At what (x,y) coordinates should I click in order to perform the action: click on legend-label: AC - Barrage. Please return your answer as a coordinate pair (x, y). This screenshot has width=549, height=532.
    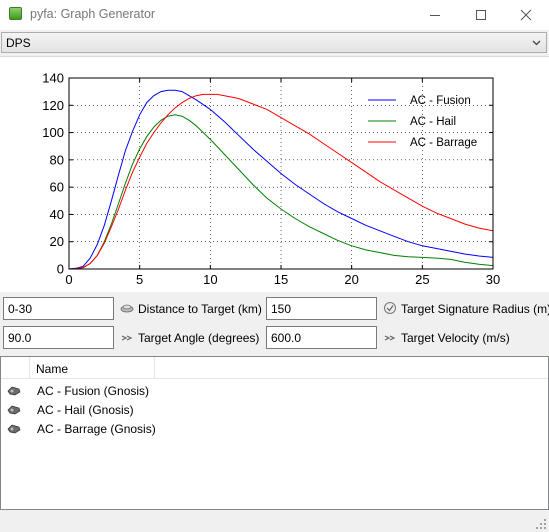
    Looking at the image, I should click on (443, 143).